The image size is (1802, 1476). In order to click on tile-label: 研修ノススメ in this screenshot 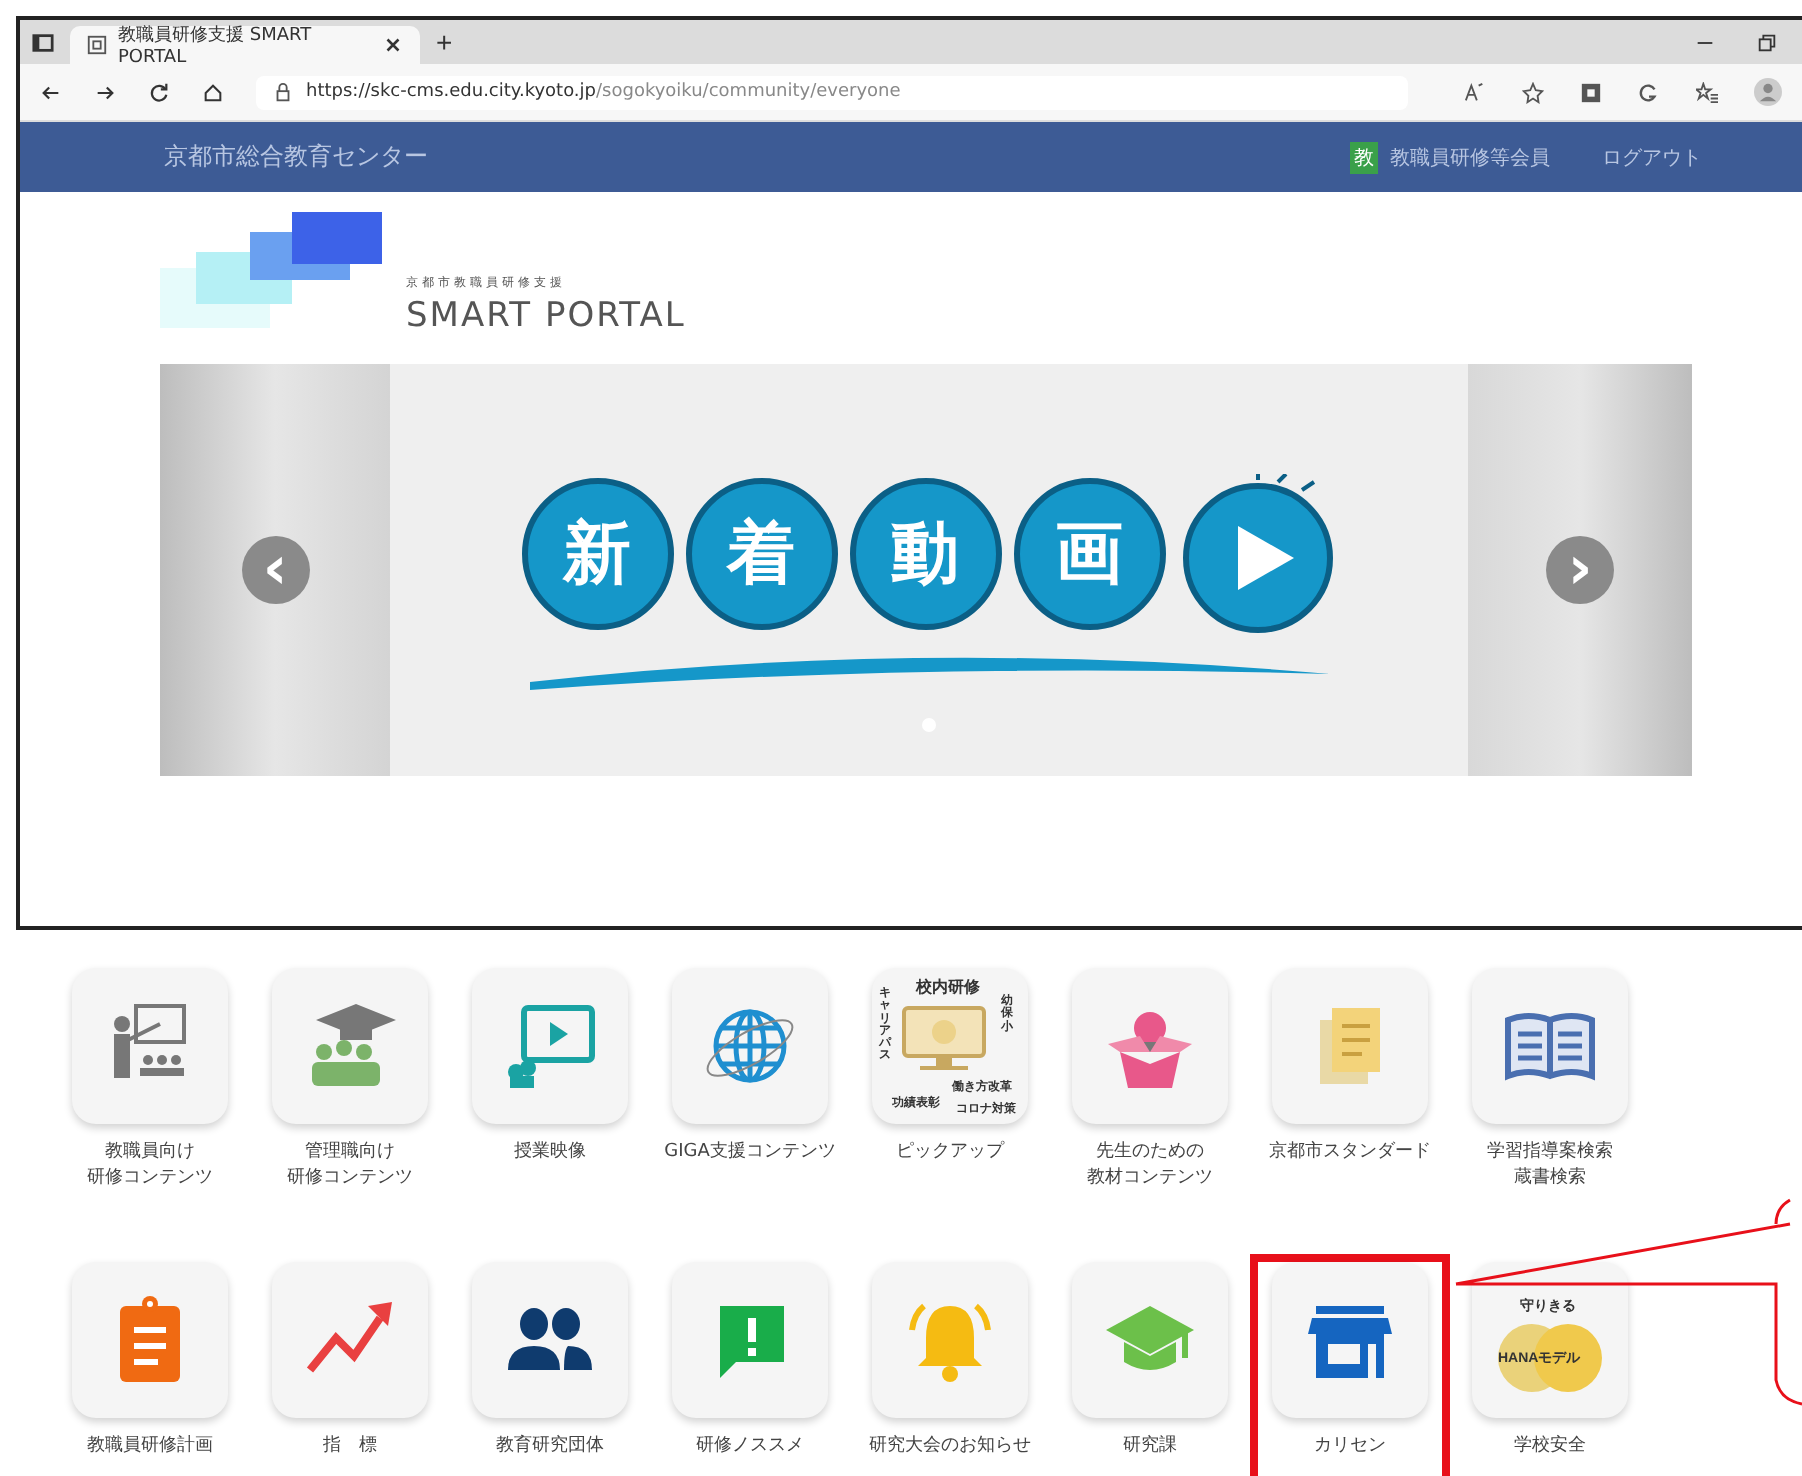, I will do `click(750, 1447)`.